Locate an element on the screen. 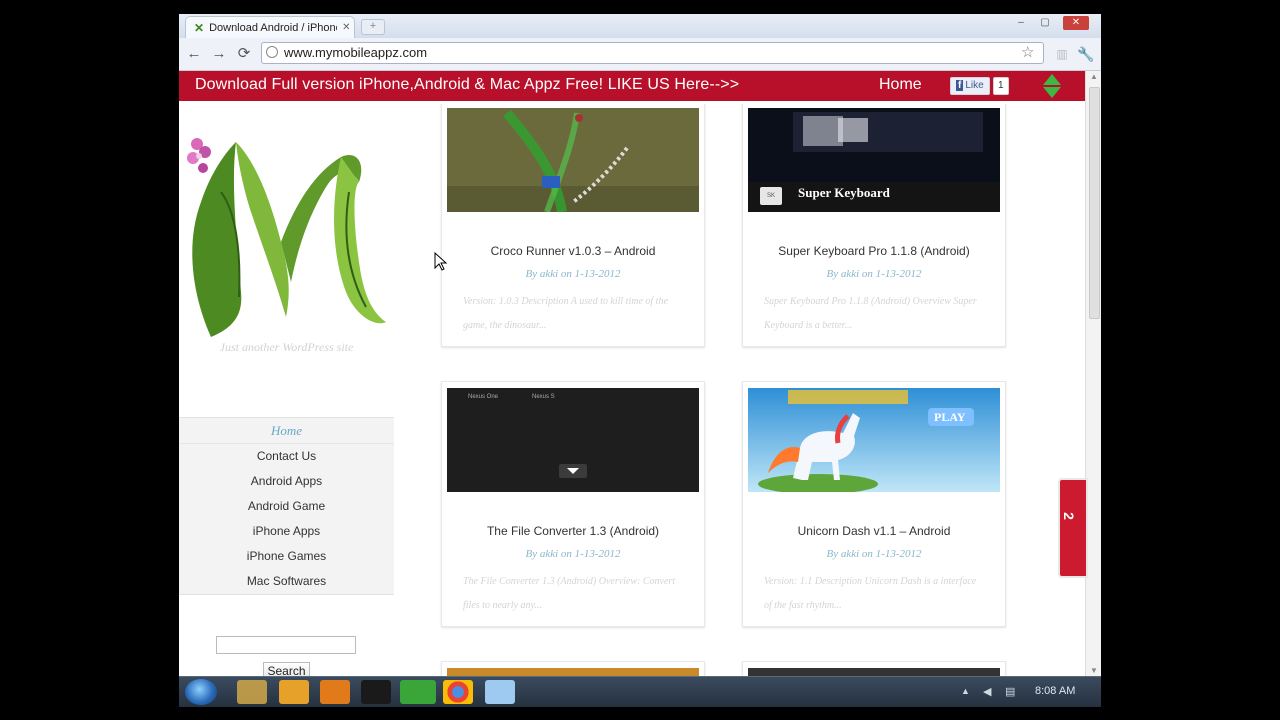 The height and width of the screenshot is (720, 1280). os-taskbar: ▲ ◀ ▤ 8:08 AM is located at coordinates (640, 691).